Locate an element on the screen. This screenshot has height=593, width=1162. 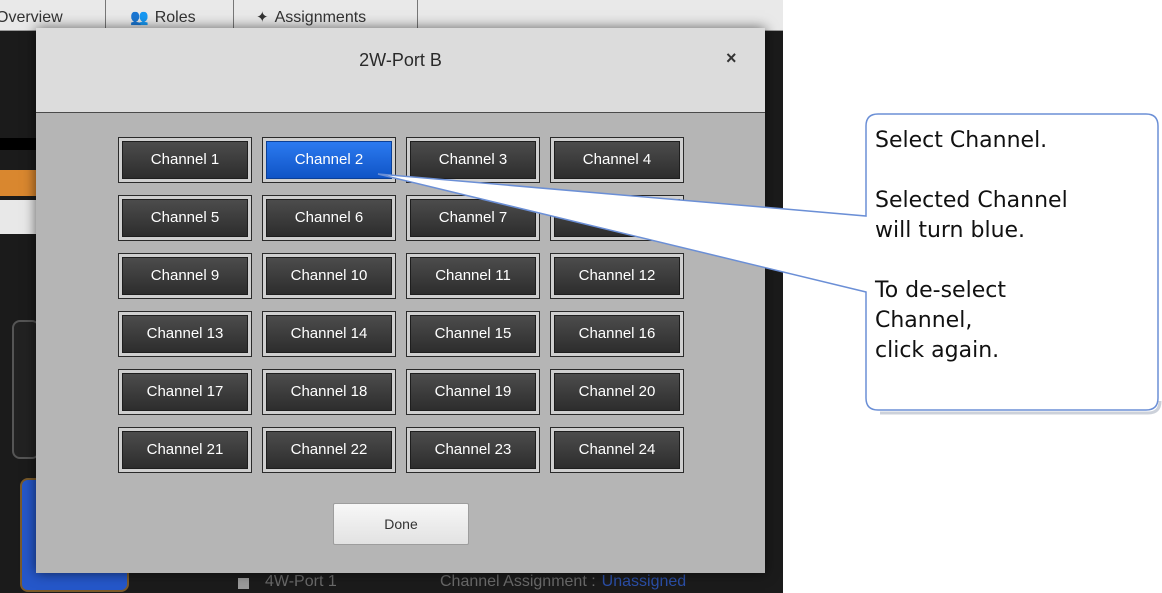
channel-button-8: Channel 8 is located at coordinates (617, 218).